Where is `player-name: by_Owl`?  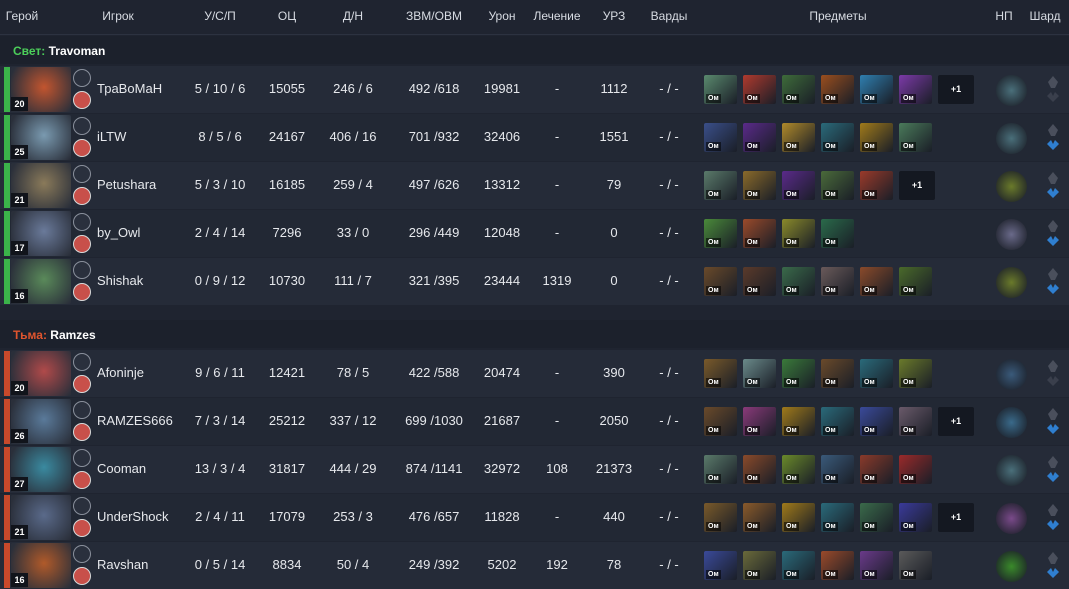 player-name: by_Owl is located at coordinates (118, 232).